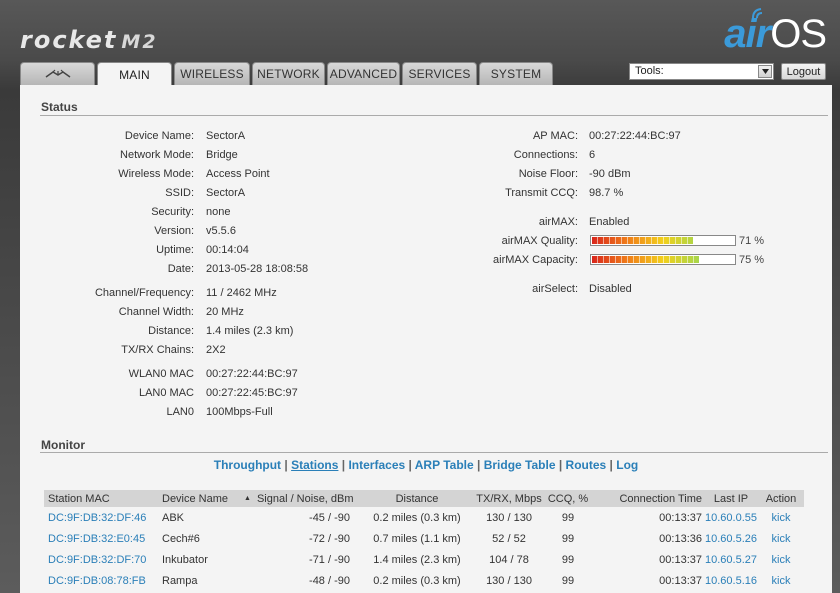 Image resolution: width=840 pixels, height=593 pixels. What do you see at coordinates (103, 559) in the screenshot?
I see `station-mac-link: DC:9F:DB:32:DF:70` at bounding box center [103, 559].